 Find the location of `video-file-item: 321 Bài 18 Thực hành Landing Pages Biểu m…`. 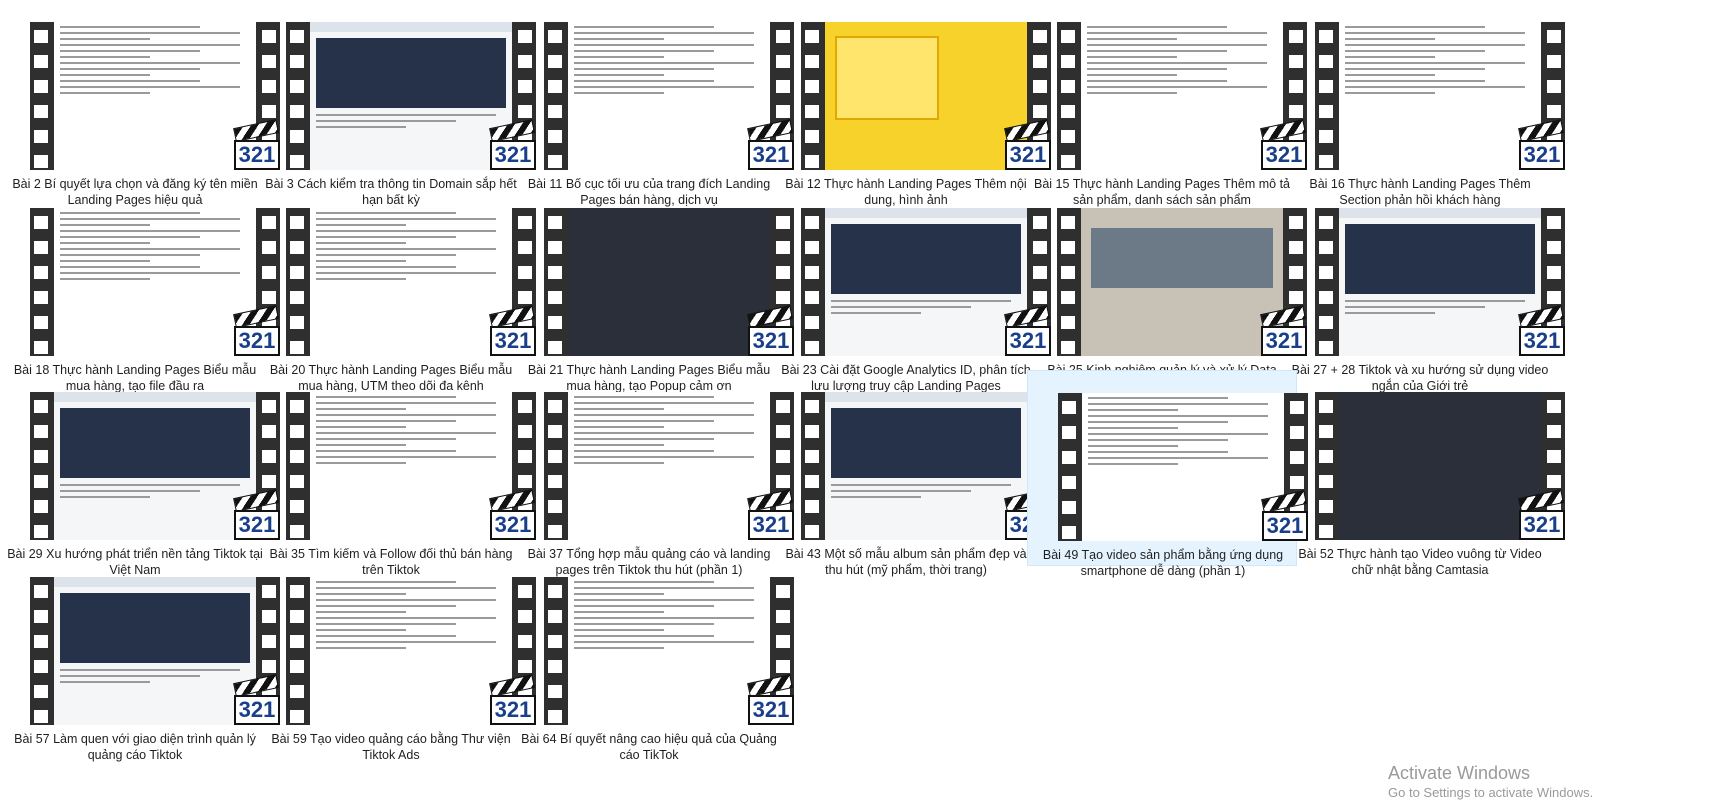

video-file-item: 321 Bài 18 Thực hành Landing Pages Biểu m… is located at coordinates (140, 289).